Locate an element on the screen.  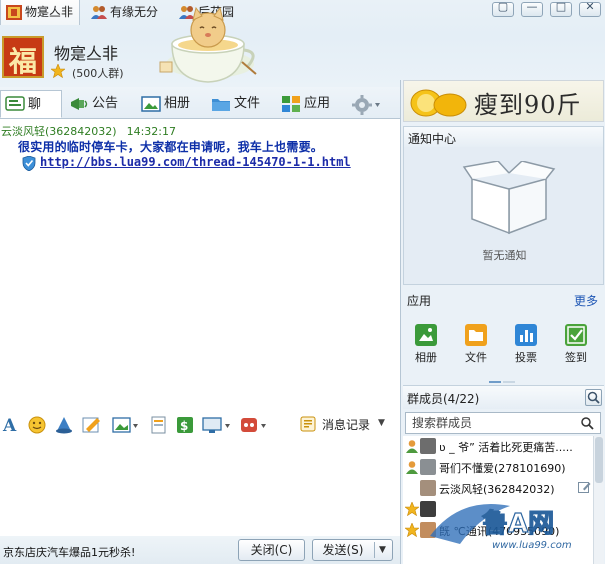
admin-star-icon is located at coordinates (412, 509).